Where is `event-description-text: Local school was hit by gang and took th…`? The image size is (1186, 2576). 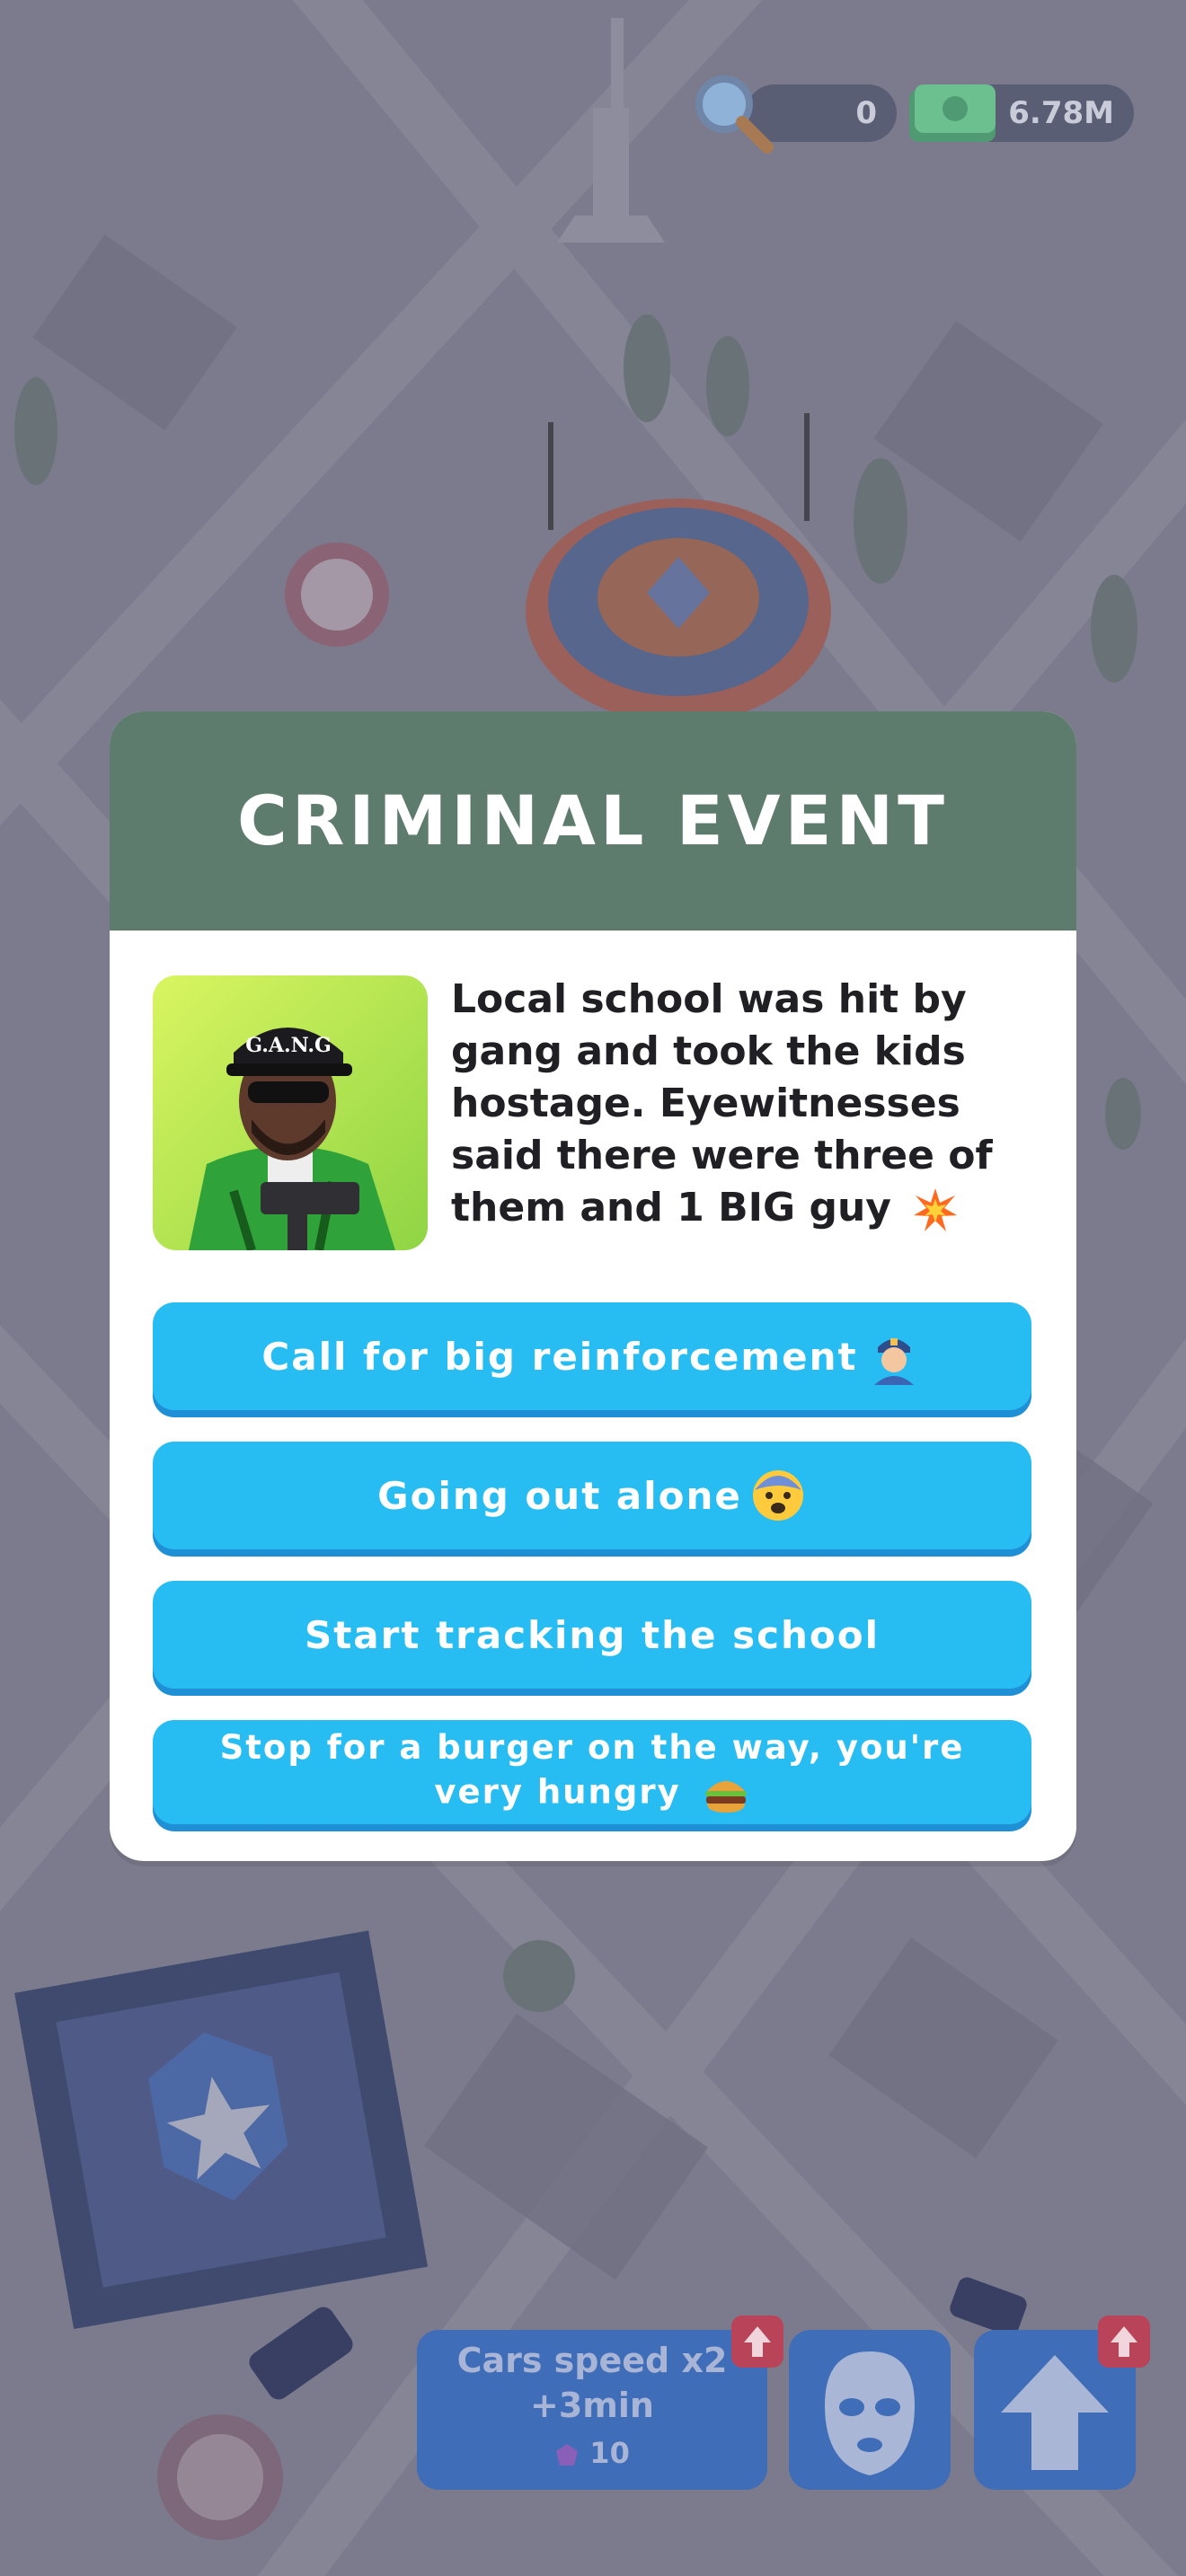
event-description-text: Local school was hit by gang and took th… is located at coordinates (722, 1103).